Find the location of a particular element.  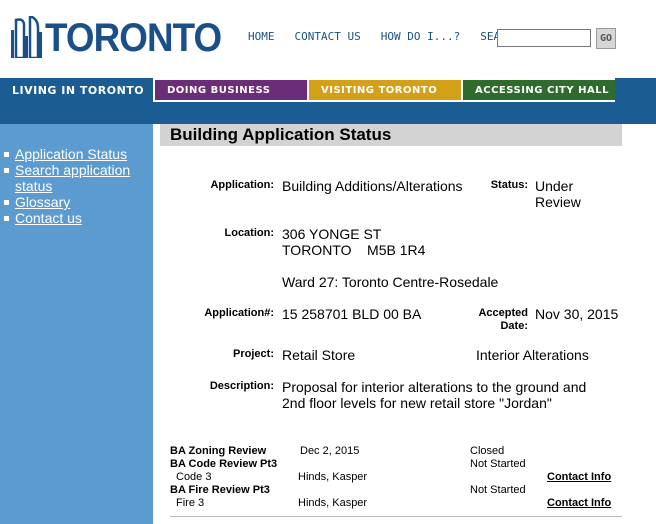

sidebar-item-glossary: Glossary is located at coordinates (77, 202).